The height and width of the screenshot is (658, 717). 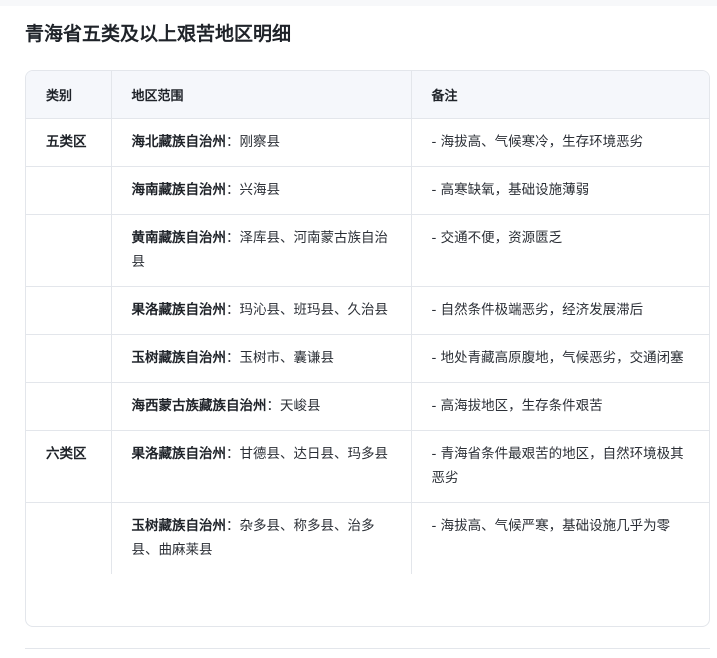 I want to click on region-name: 海西蒙古族藏族自治州, so click(x=199, y=406).